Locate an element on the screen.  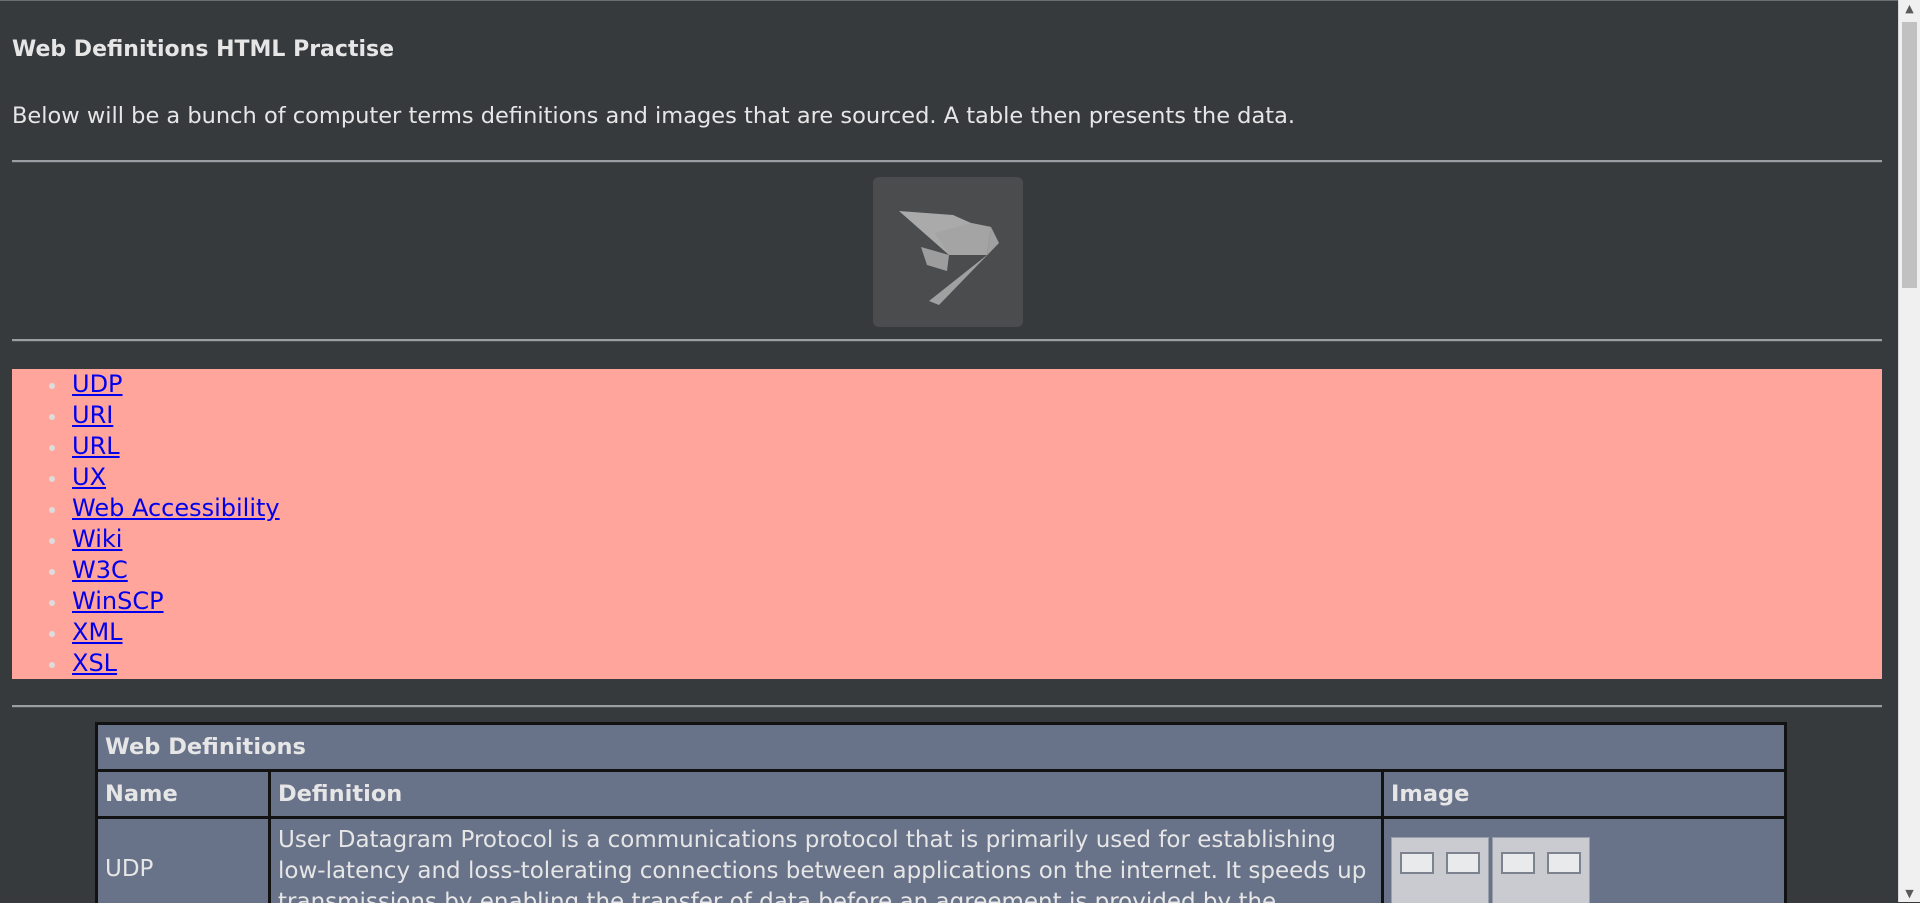
page-title: Web Definitions HTML Practise is located at coordinates (203, 49).